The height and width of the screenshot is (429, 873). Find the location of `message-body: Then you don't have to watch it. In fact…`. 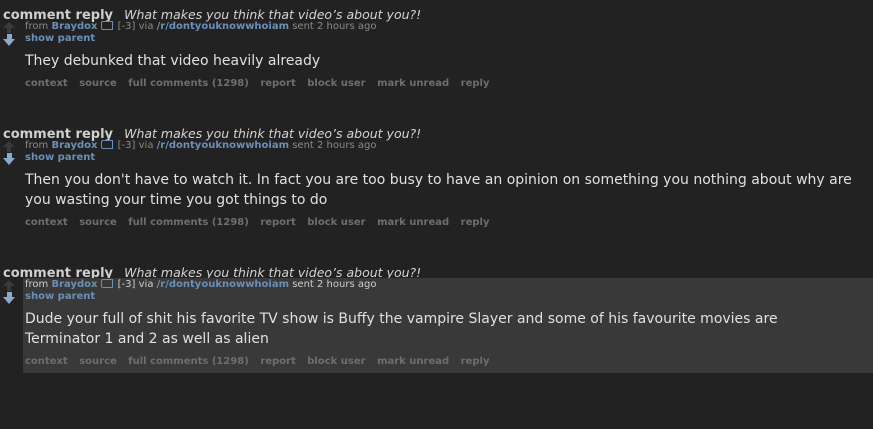

message-body: Then you don't have to watch it. In fact… is located at coordinates (438, 190).